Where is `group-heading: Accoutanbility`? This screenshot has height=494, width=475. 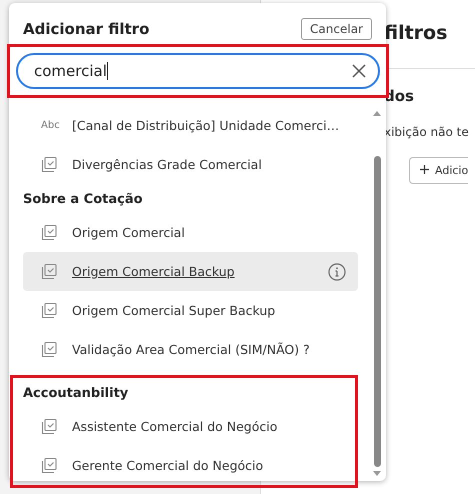 group-heading: Accoutanbility is located at coordinates (76, 394).